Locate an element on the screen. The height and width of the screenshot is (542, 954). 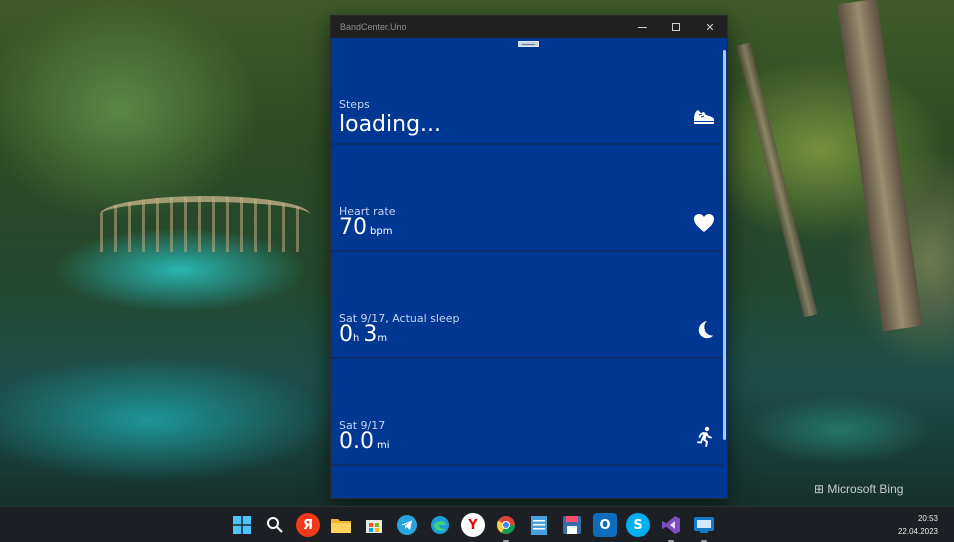
remote-app-icon is located at coordinates (704, 527).